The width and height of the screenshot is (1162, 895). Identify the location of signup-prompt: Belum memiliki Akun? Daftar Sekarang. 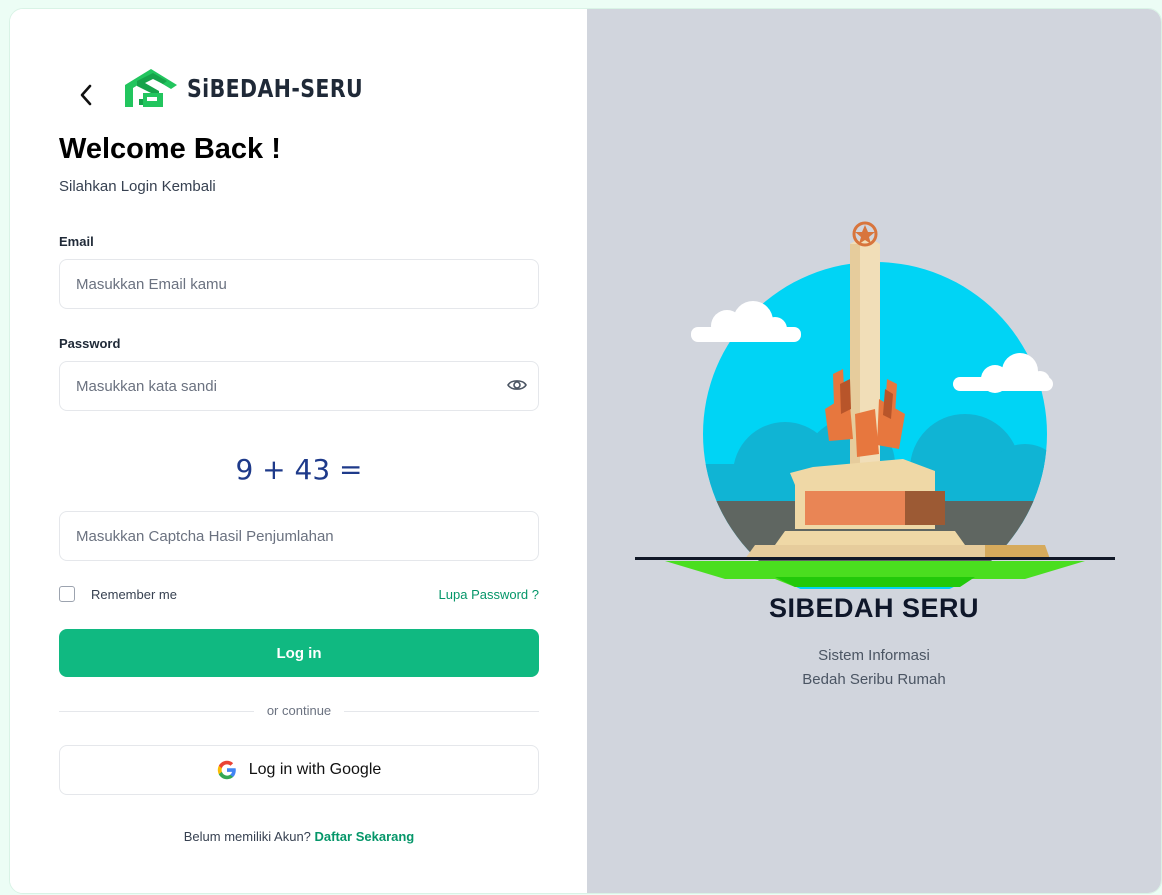
(299, 836).